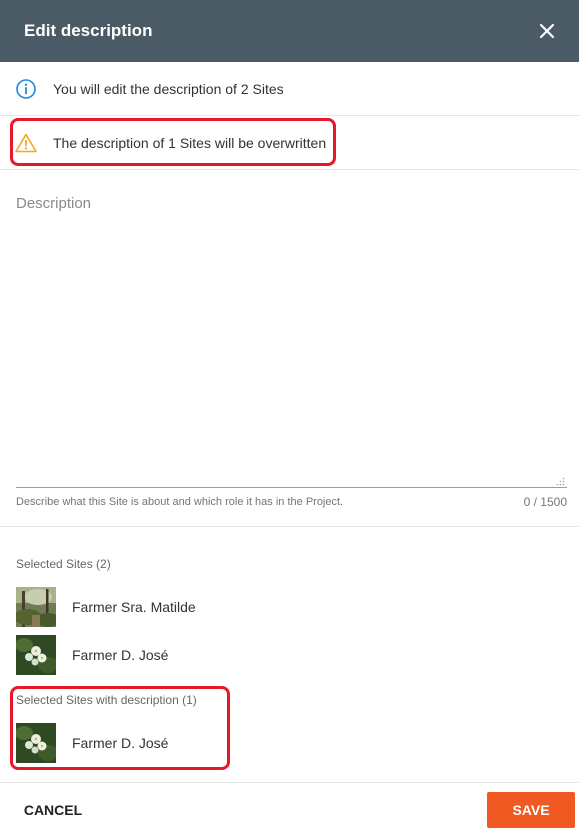 This screenshot has height=836, width=579. What do you see at coordinates (291, 487) in the screenshot?
I see `description-underline` at bounding box center [291, 487].